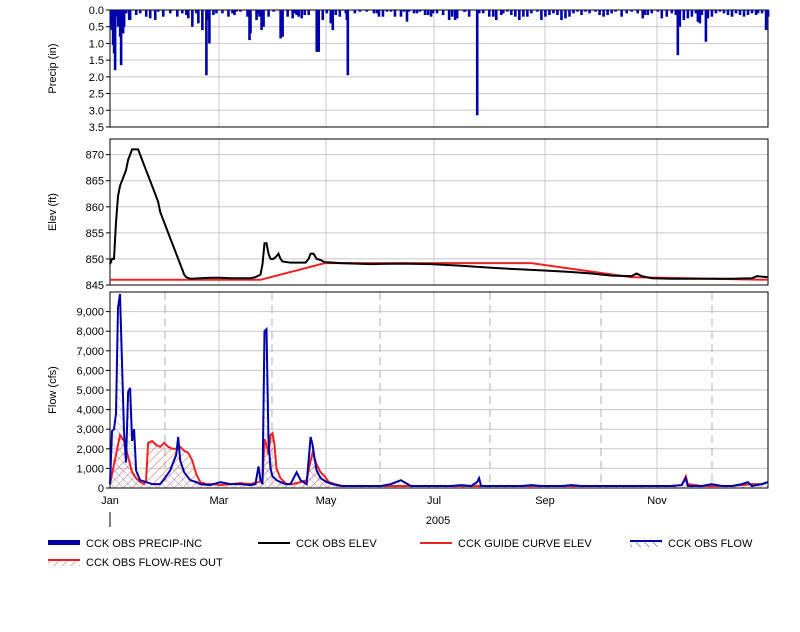 The height and width of the screenshot is (632, 800). Describe the element at coordinates (434, 501) in the screenshot. I see `x-tick-label: Jul` at that location.